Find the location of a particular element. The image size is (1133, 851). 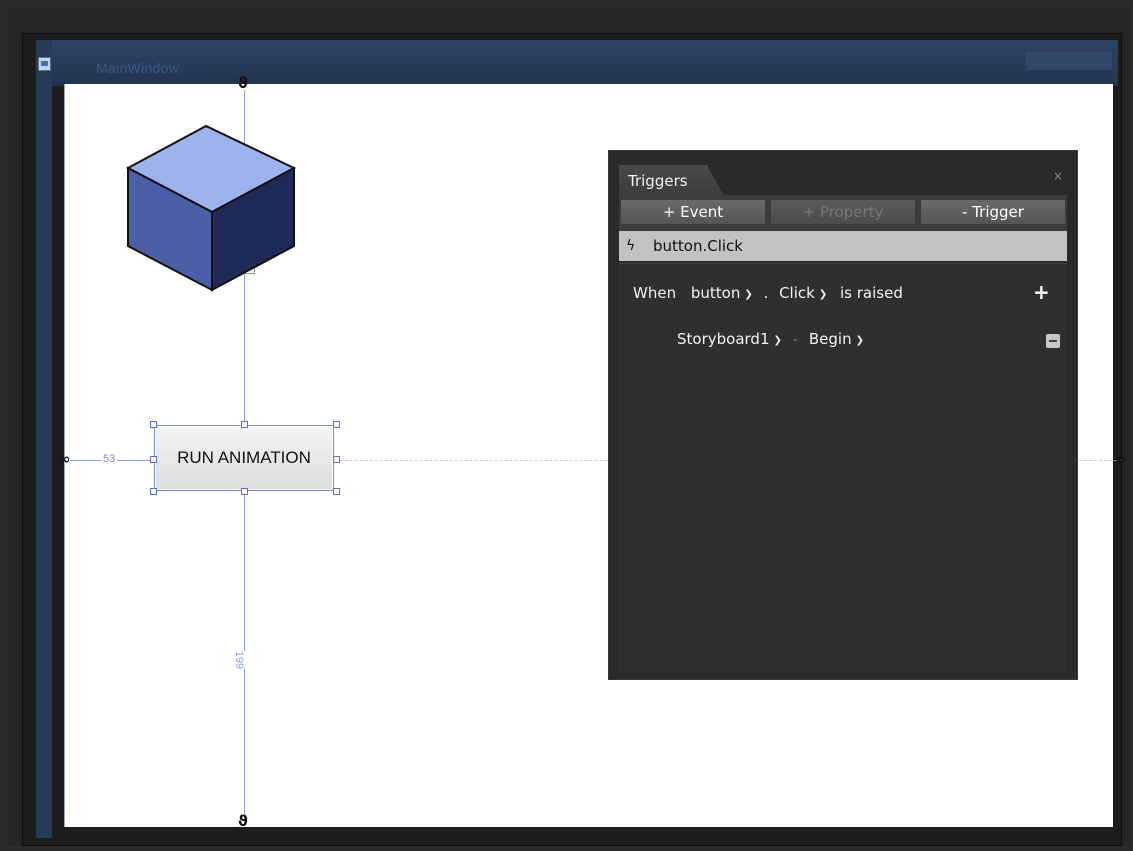

trigger-action-row: Storyboard1 ❯ - Begin ❯ is located at coordinates (770, 339).